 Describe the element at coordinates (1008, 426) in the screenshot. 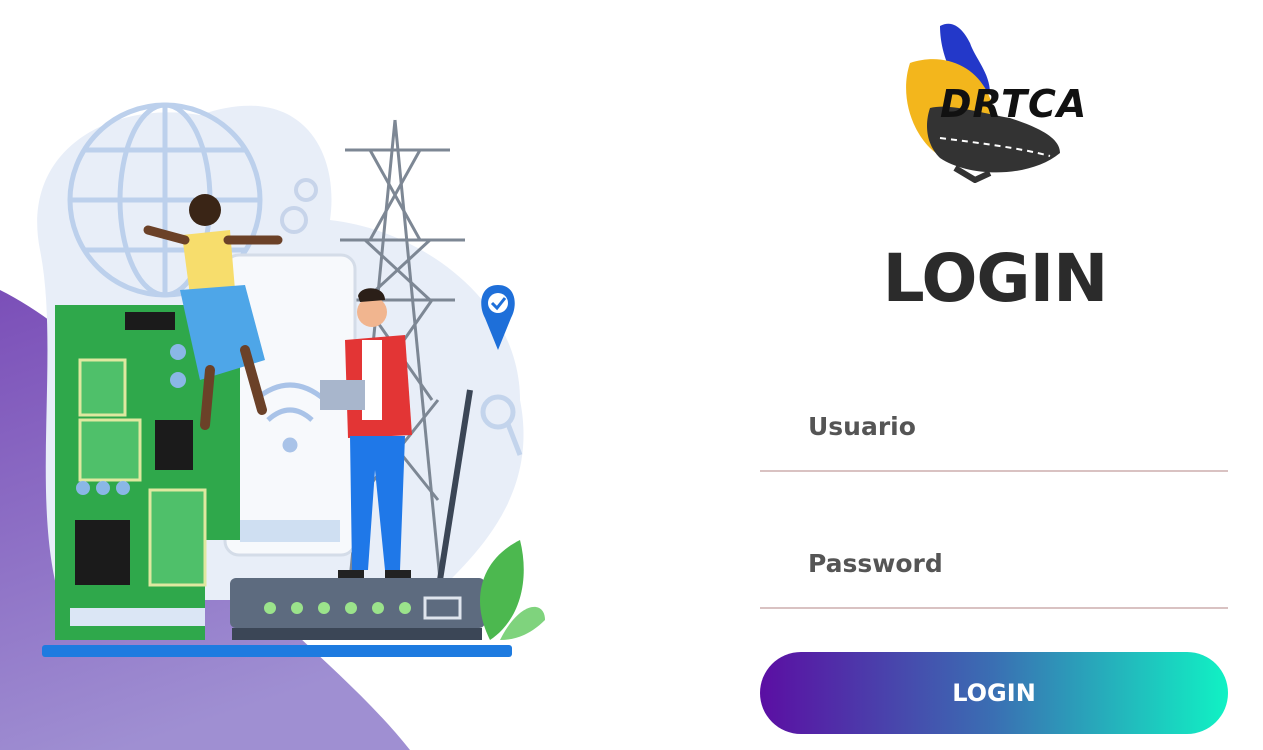

I see `username-input` at that location.